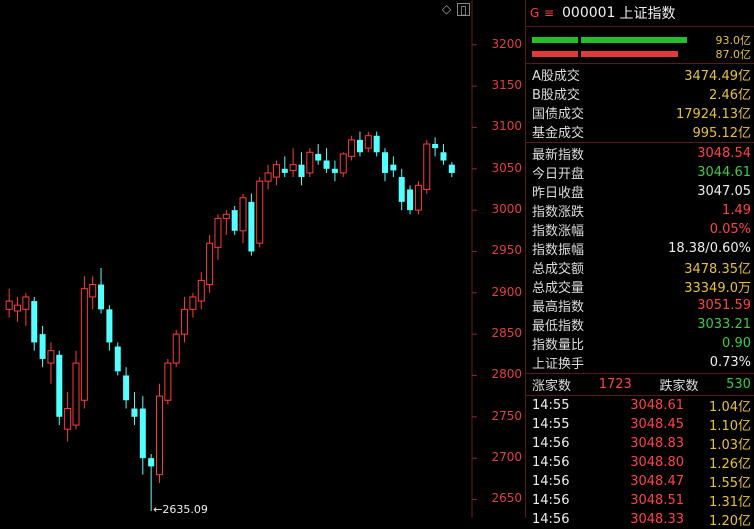 This screenshot has height=529, width=754. Describe the element at coordinates (730, 521) in the screenshot. I see `tick-amount: 1.20亿` at that location.